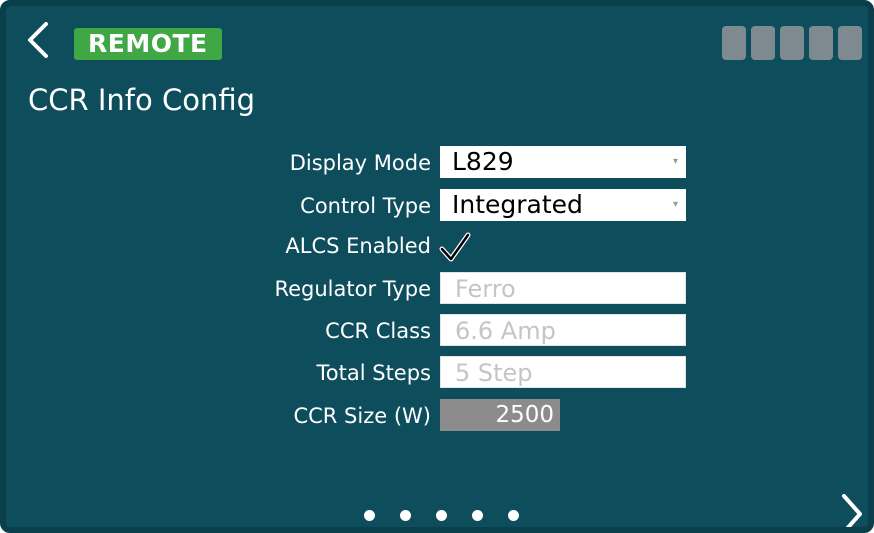  Describe the element at coordinates (563, 330) in the screenshot. I see `ccr-class-field: 6.6 Amp` at that location.